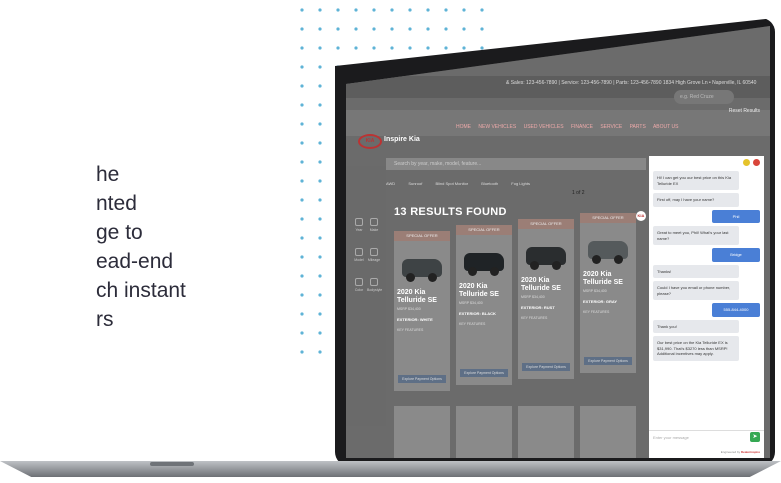  What do you see at coordinates (755, 437) in the screenshot?
I see `send-icon: ➤` at bounding box center [755, 437].